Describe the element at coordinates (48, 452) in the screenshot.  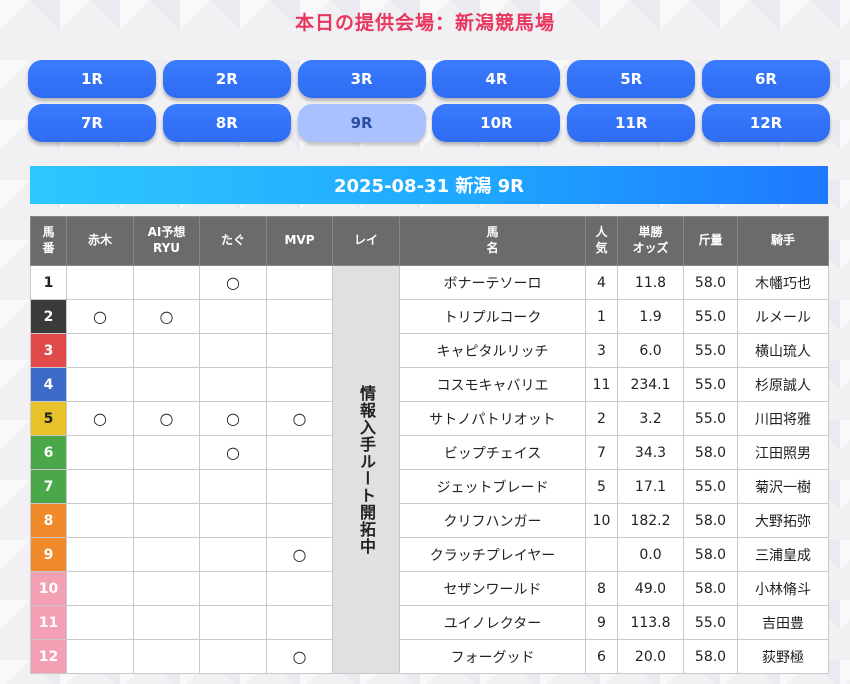
I see `horse-number: 6` at that location.